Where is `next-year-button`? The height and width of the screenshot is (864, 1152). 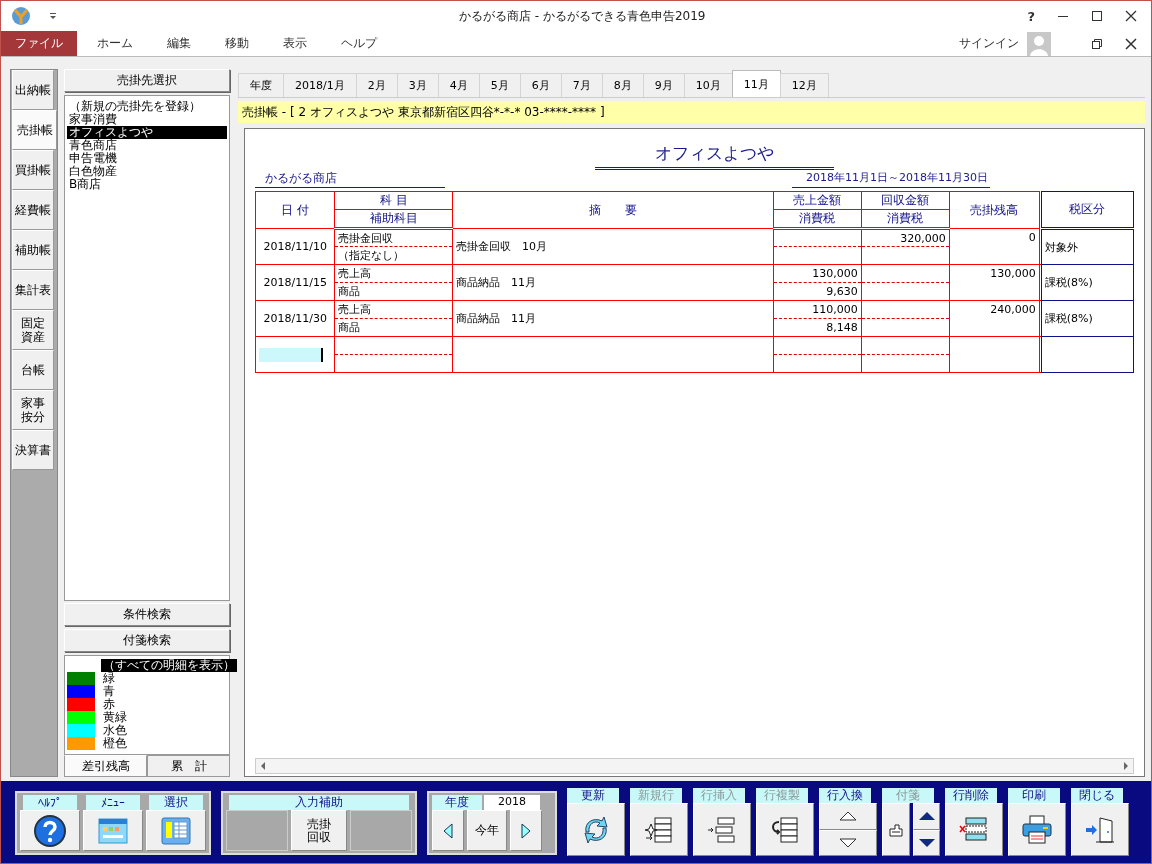 next-year-button is located at coordinates (526, 830).